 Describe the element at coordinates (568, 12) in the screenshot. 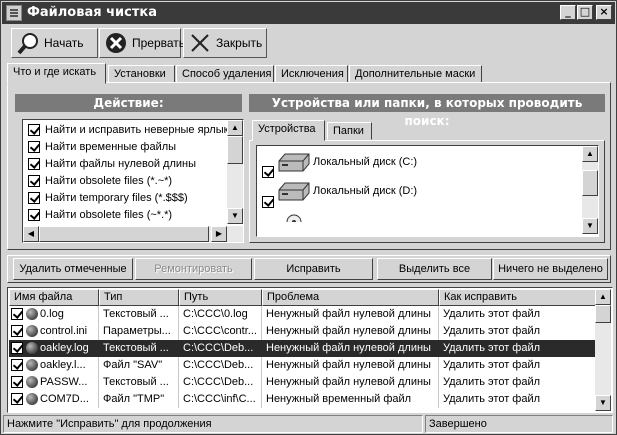

I see `minimize-button: _` at that location.